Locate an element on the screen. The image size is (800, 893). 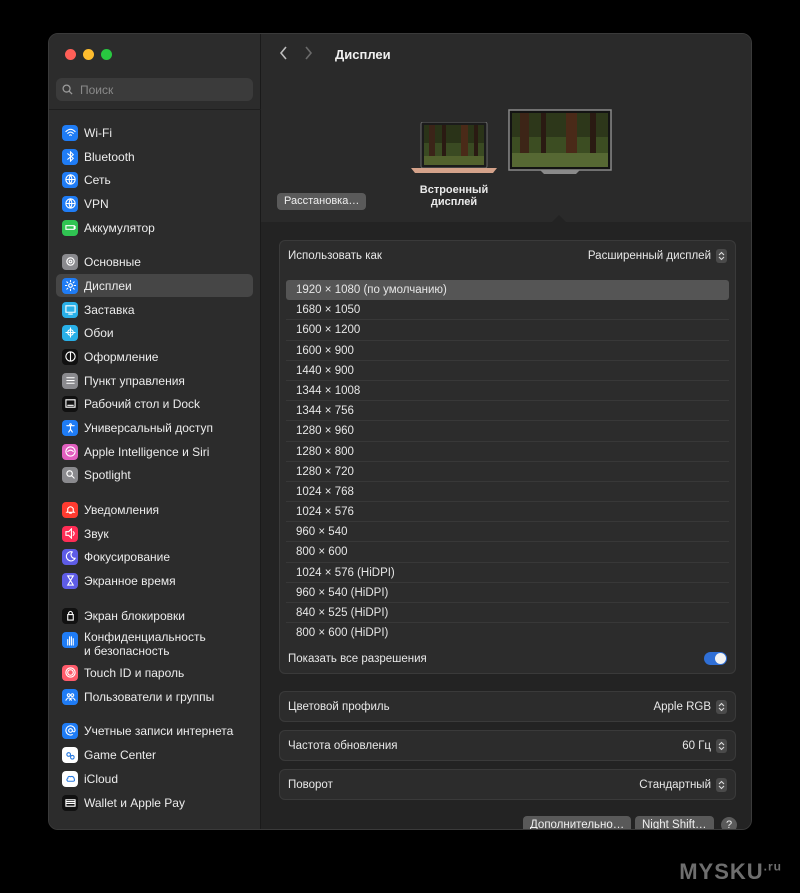
sidebar-item: Аккумулятор is located at coordinates (154, 227).